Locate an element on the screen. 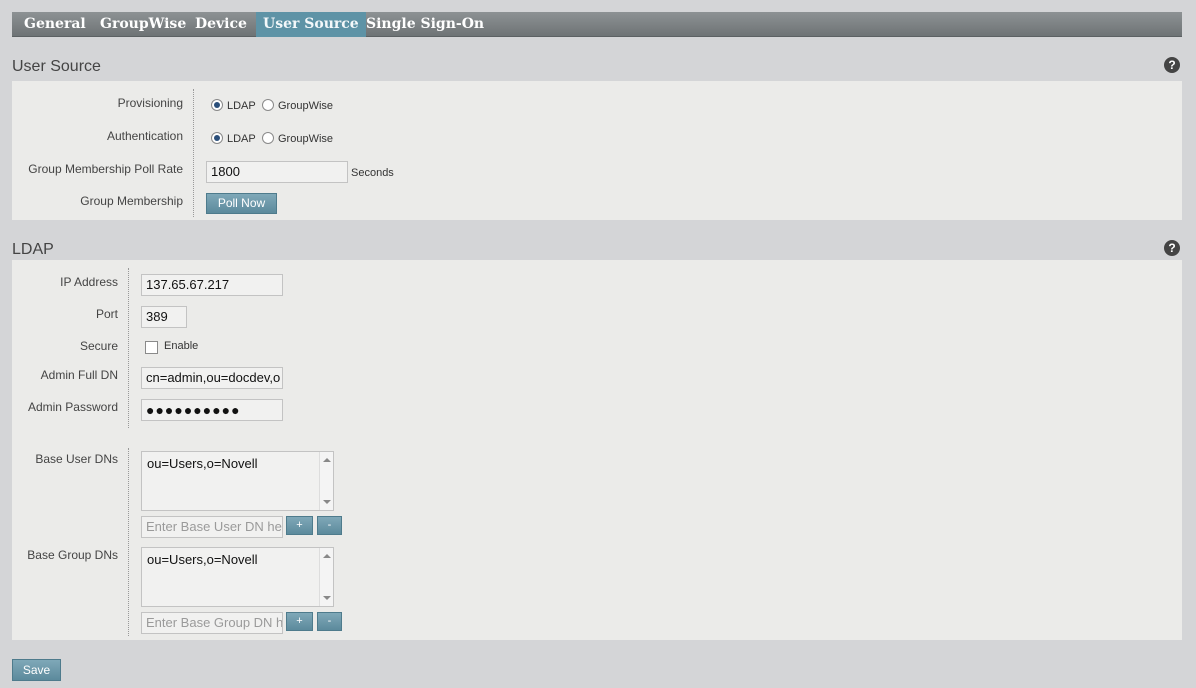 Image resolution: width=1196 pixels, height=688 pixels. port-input: 389 is located at coordinates (164, 317).